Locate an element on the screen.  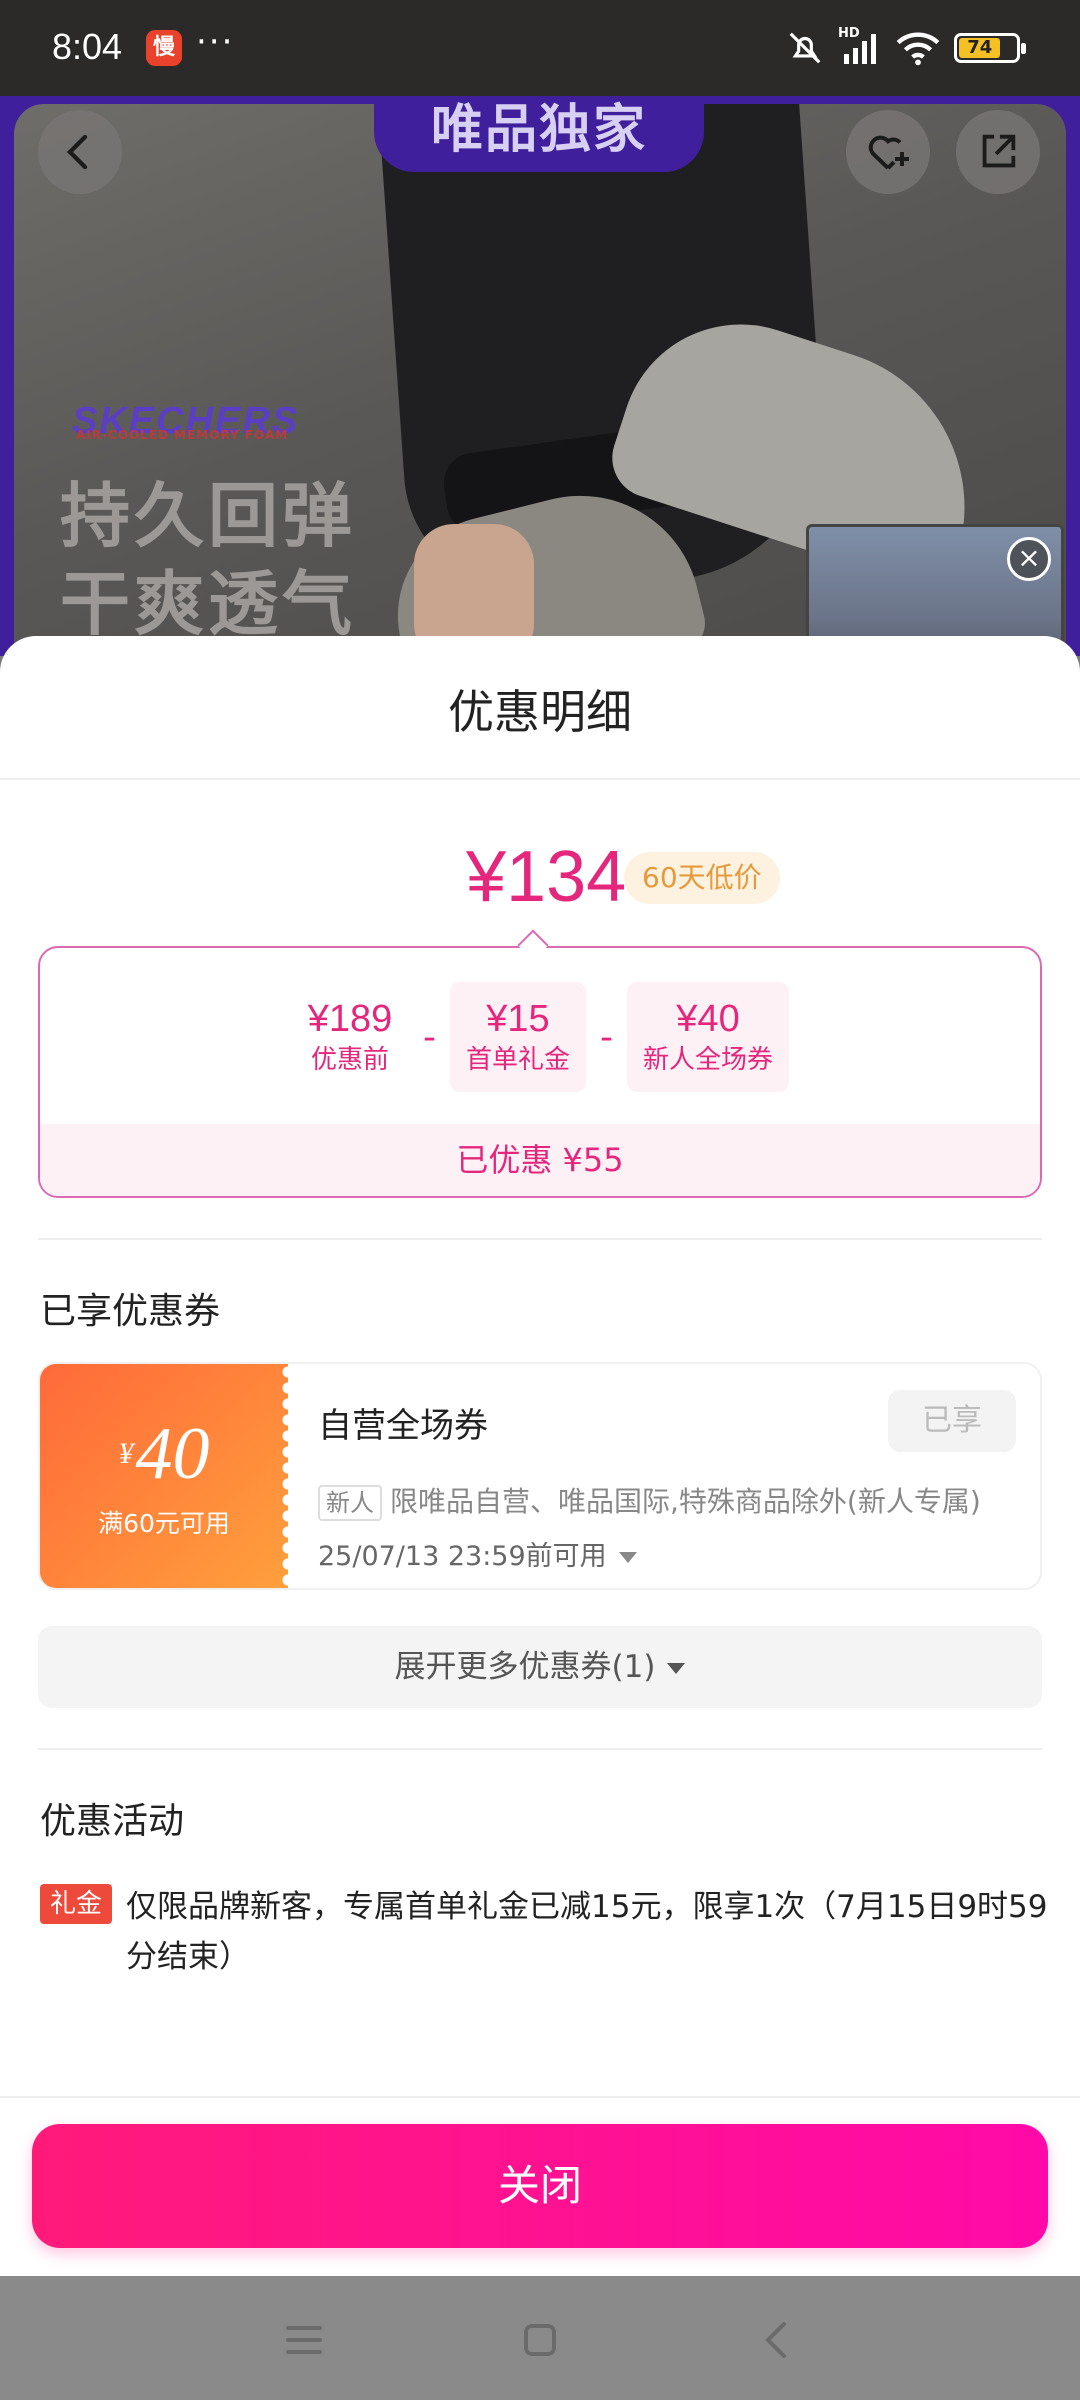
share-icon is located at coordinates (999, 151).